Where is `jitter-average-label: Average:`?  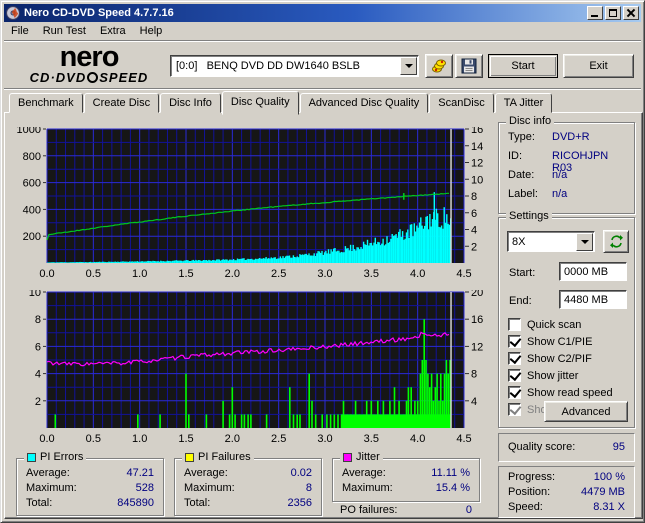
jitter-average-label: Average: is located at coordinates (364, 473).